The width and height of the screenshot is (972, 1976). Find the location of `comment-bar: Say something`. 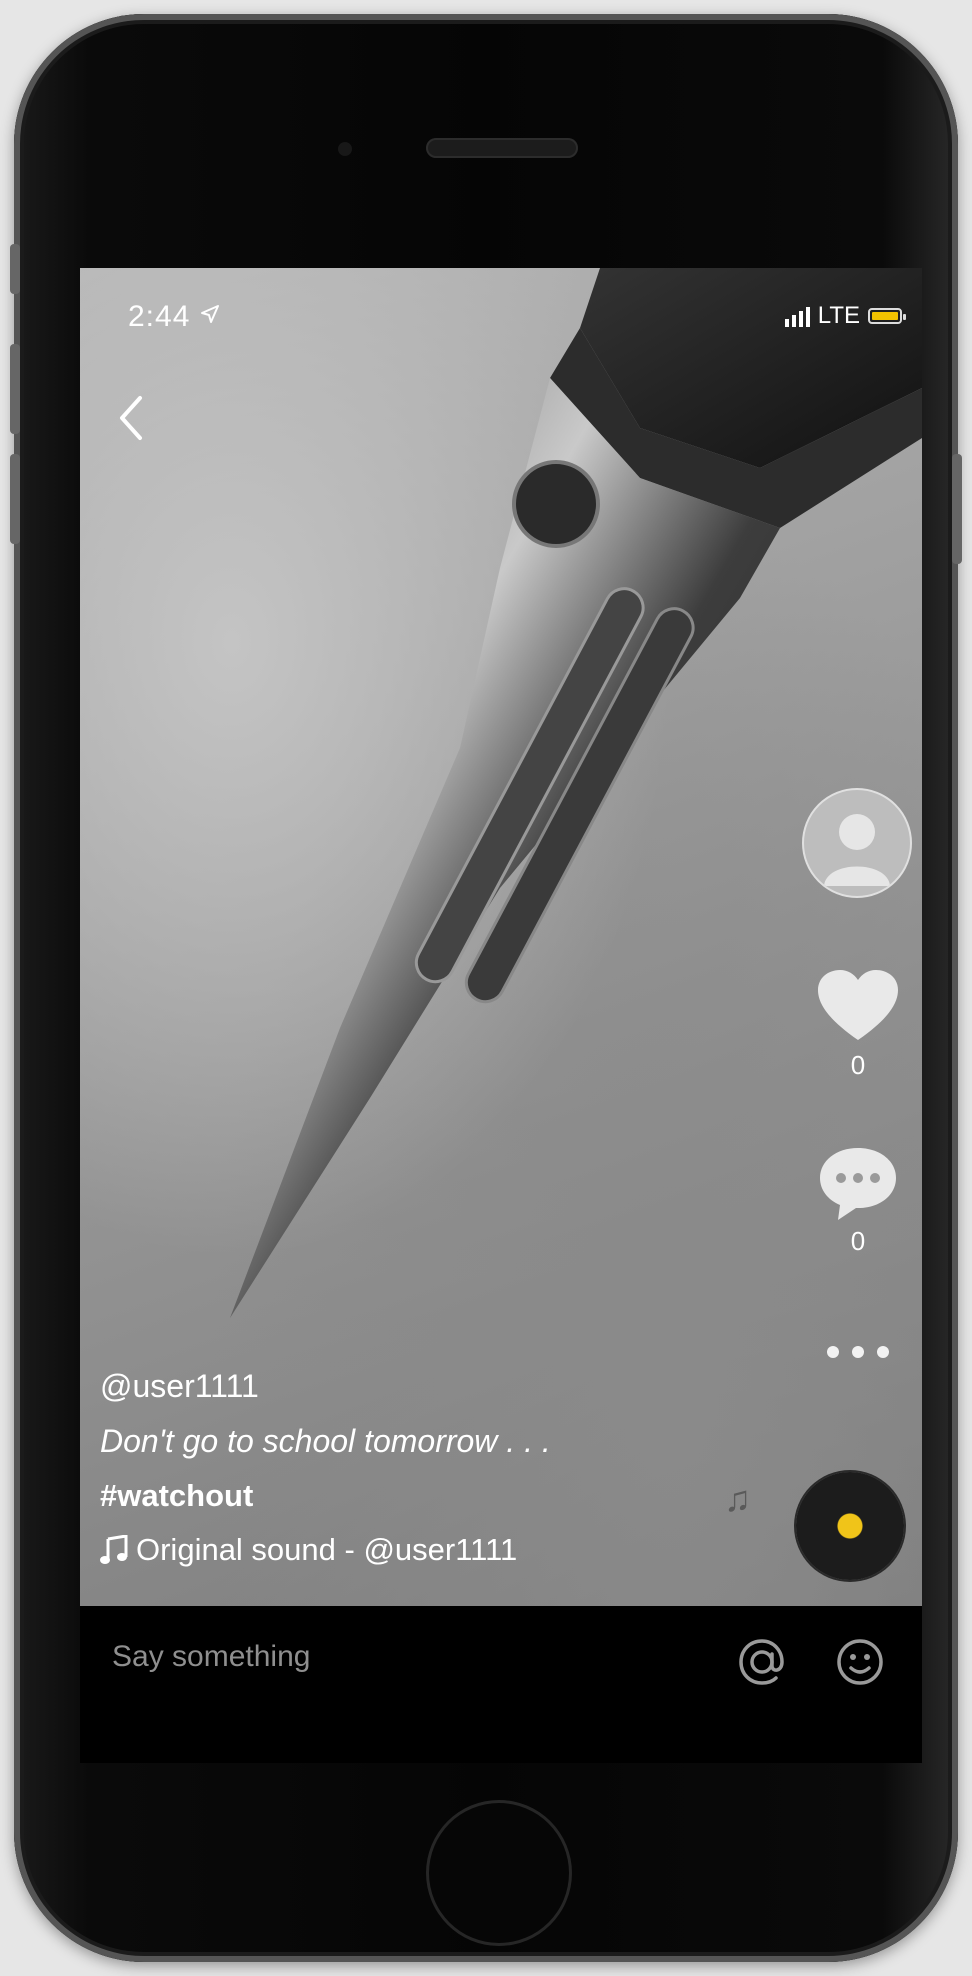

comment-bar: Say something is located at coordinates (501, 1684).